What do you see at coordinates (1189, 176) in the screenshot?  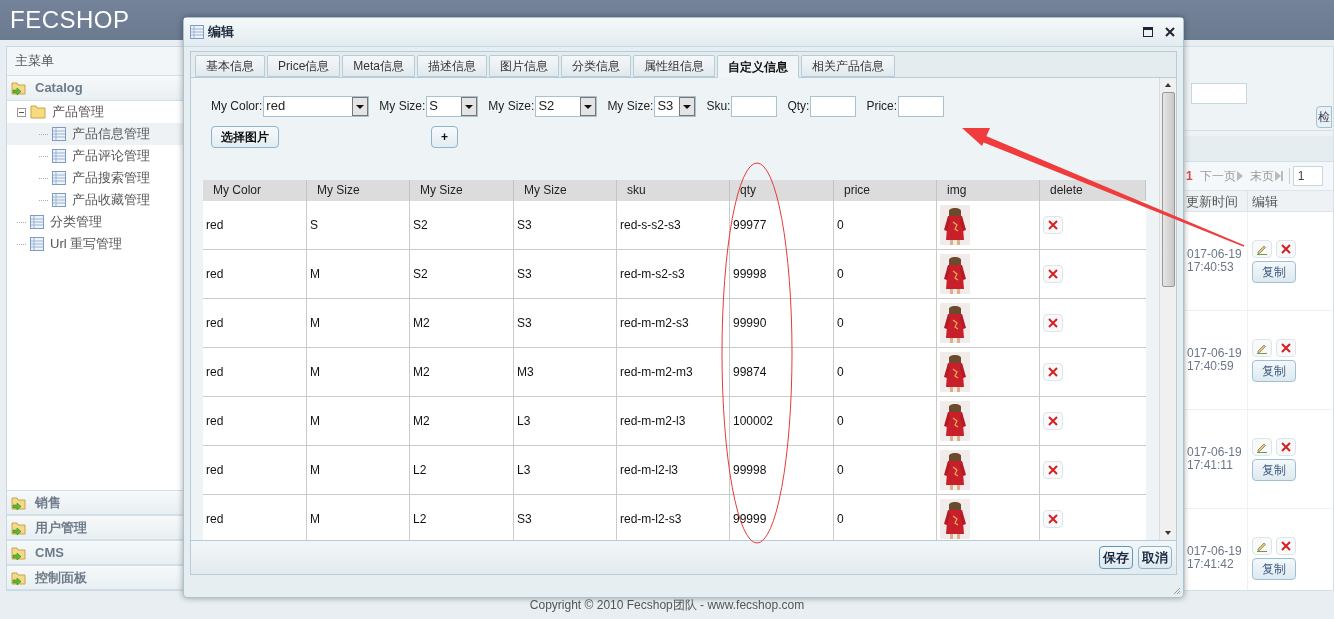 I see `current-page: 1` at bounding box center [1189, 176].